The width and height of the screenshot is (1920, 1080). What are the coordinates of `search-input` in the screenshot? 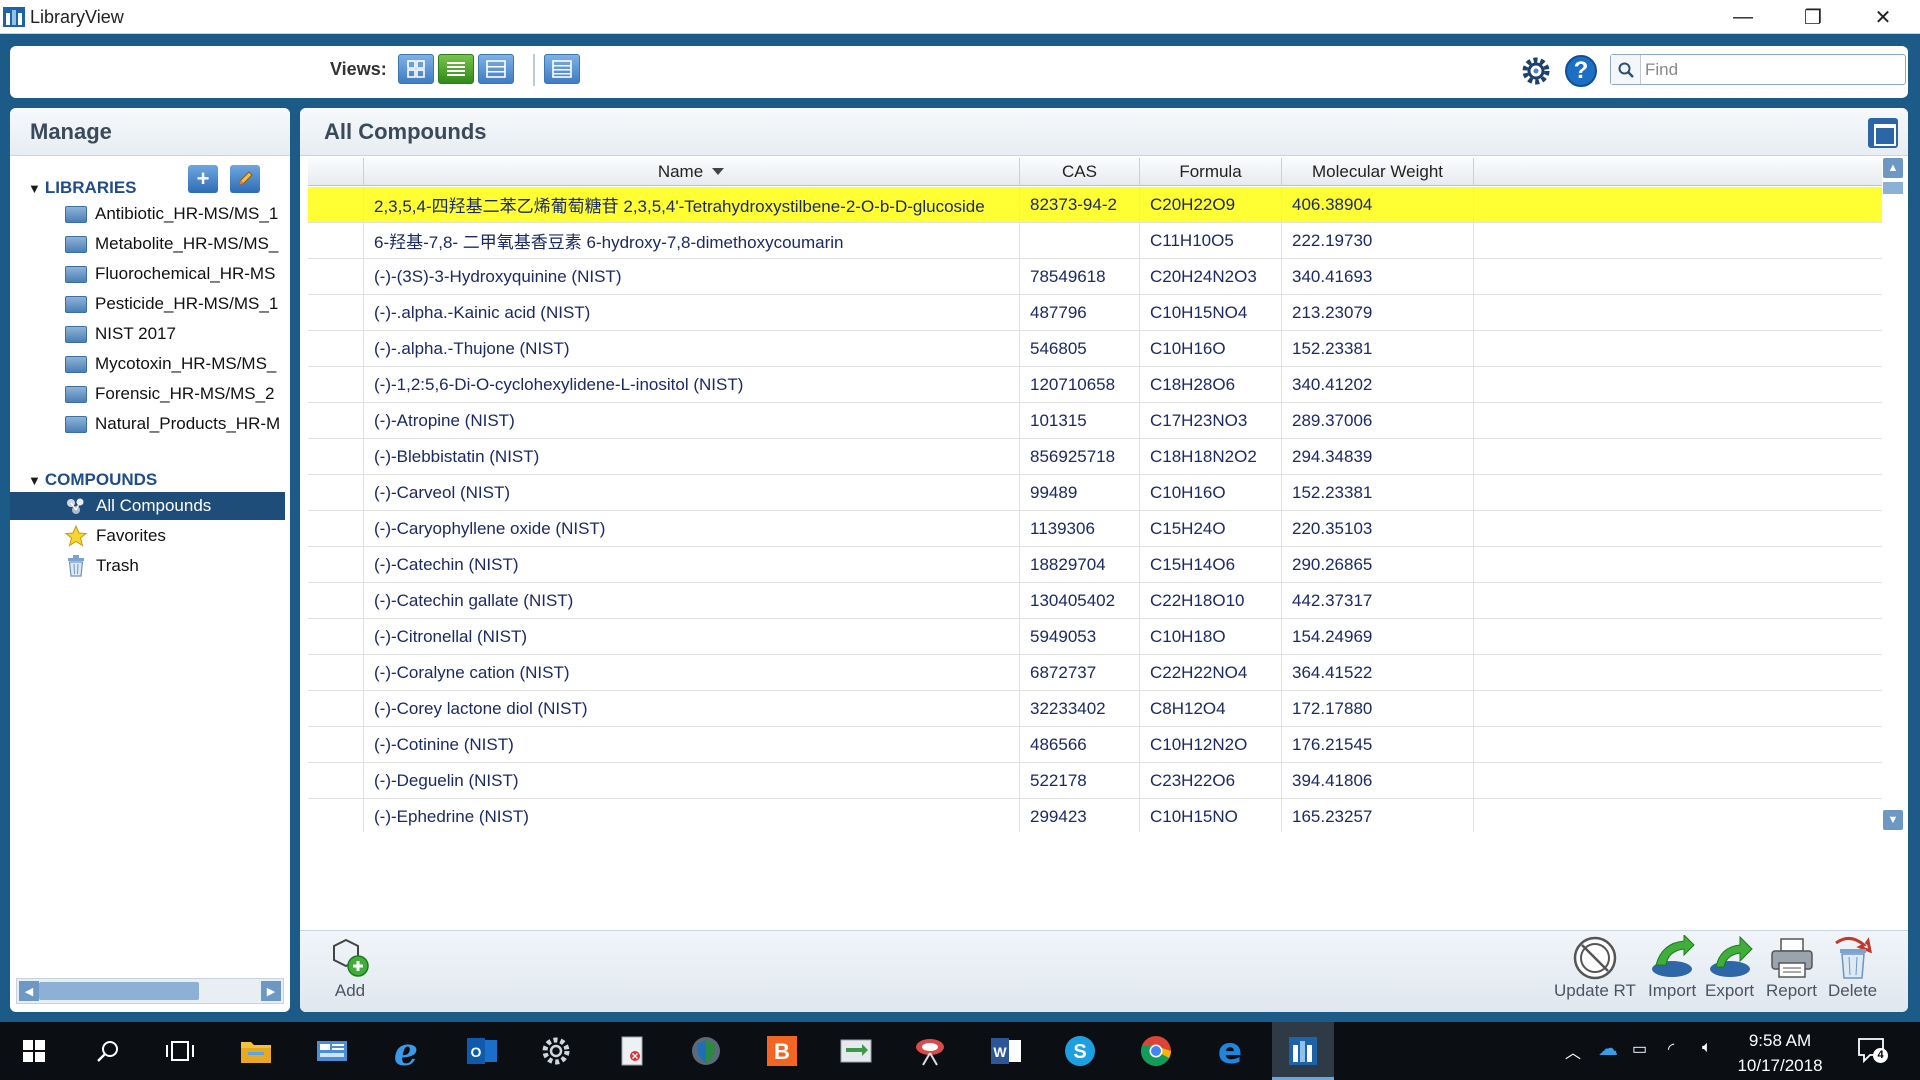 It's located at (1772, 69).